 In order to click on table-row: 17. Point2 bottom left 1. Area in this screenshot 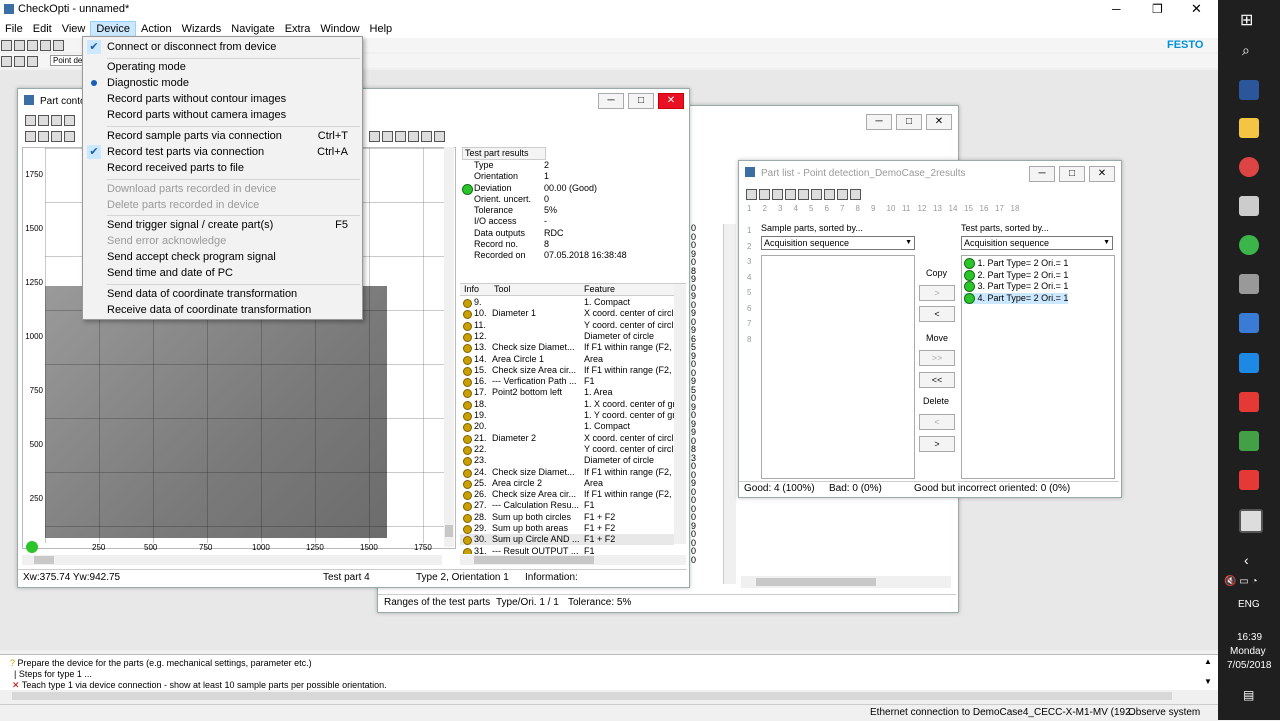, I will do `click(567, 393)`.